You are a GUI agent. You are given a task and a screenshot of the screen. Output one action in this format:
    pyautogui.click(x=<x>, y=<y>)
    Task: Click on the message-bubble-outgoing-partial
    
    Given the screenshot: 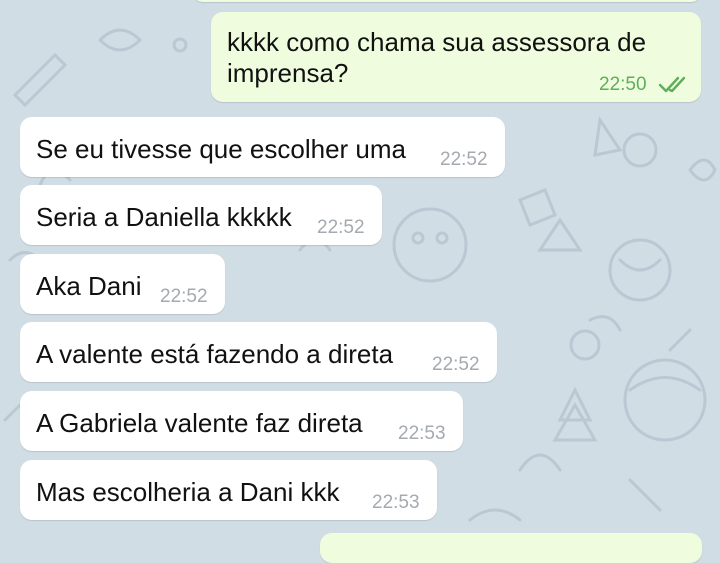 What is the action you would take?
    pyautogui.click(x=447, y=1)
    